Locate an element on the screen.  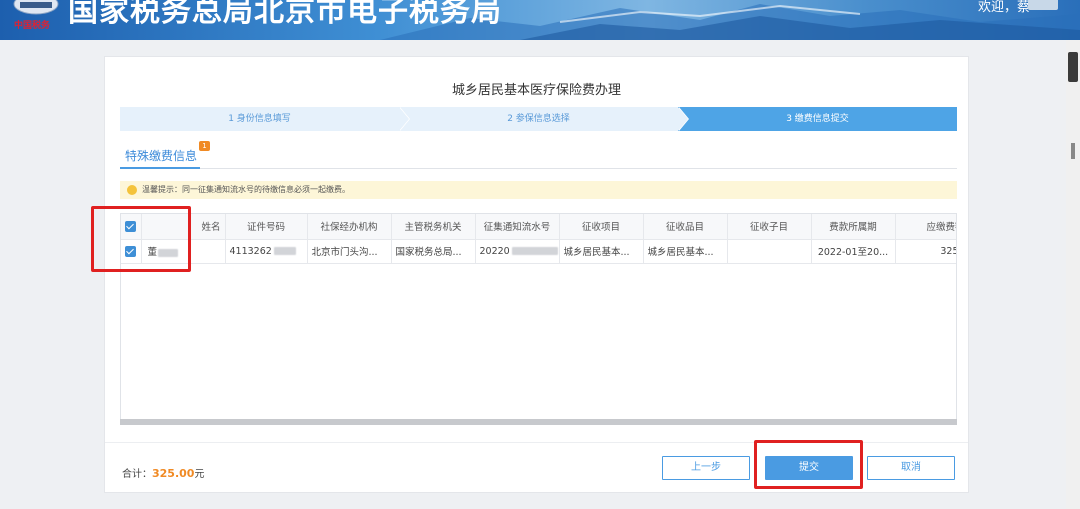
step-progress: 1 身份信息填写 2 参保信息选择 3 缴费信息提交 is located at coordinates (538, 119).